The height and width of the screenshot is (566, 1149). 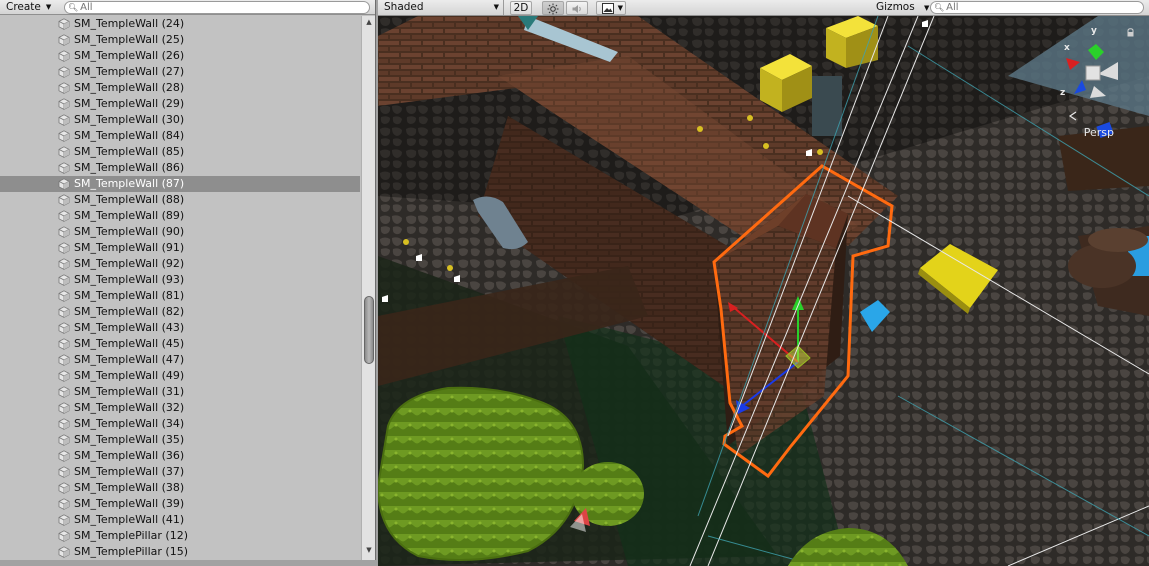 I want to click on hierarchy-item: SM_TempleWall (35), so click(x=180, y=440).